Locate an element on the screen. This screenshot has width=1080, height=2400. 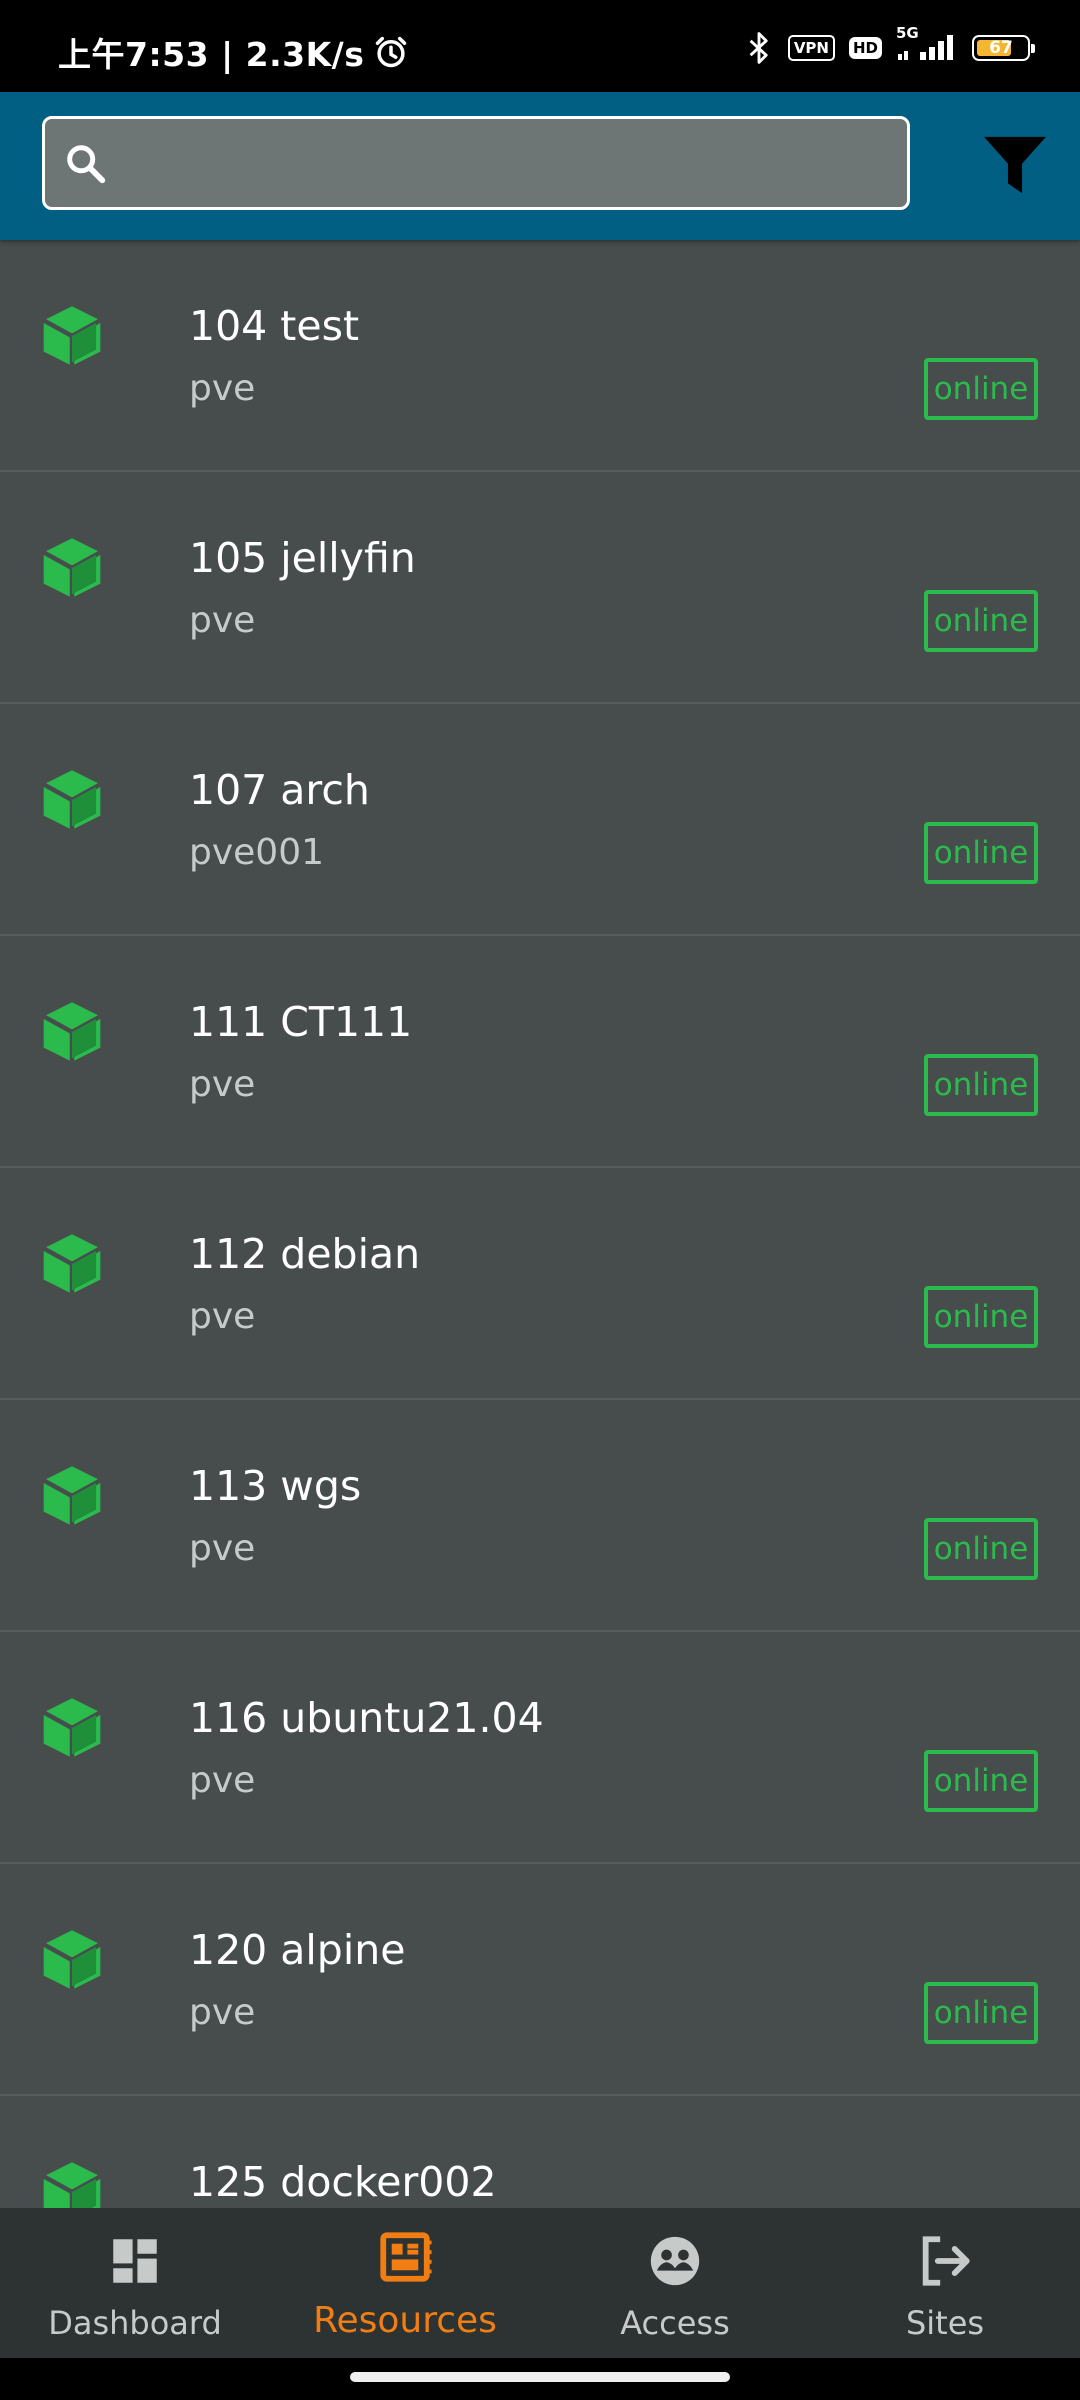
dashboard-icon is located at coordinates (135, 2261).